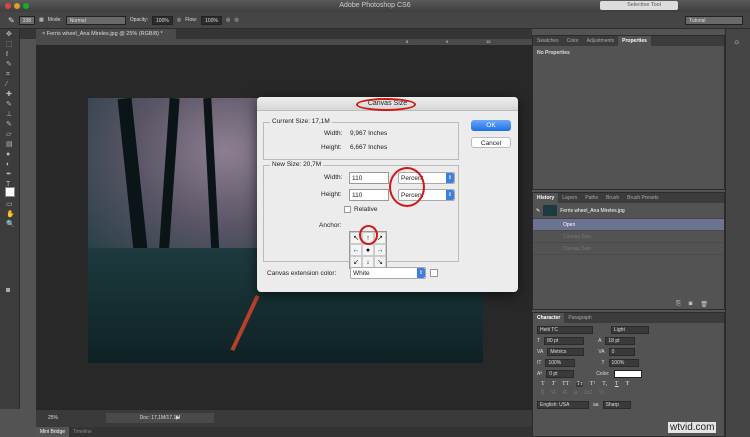  I want to click on stylistic-alternates-icon: a, so click(575, 393).